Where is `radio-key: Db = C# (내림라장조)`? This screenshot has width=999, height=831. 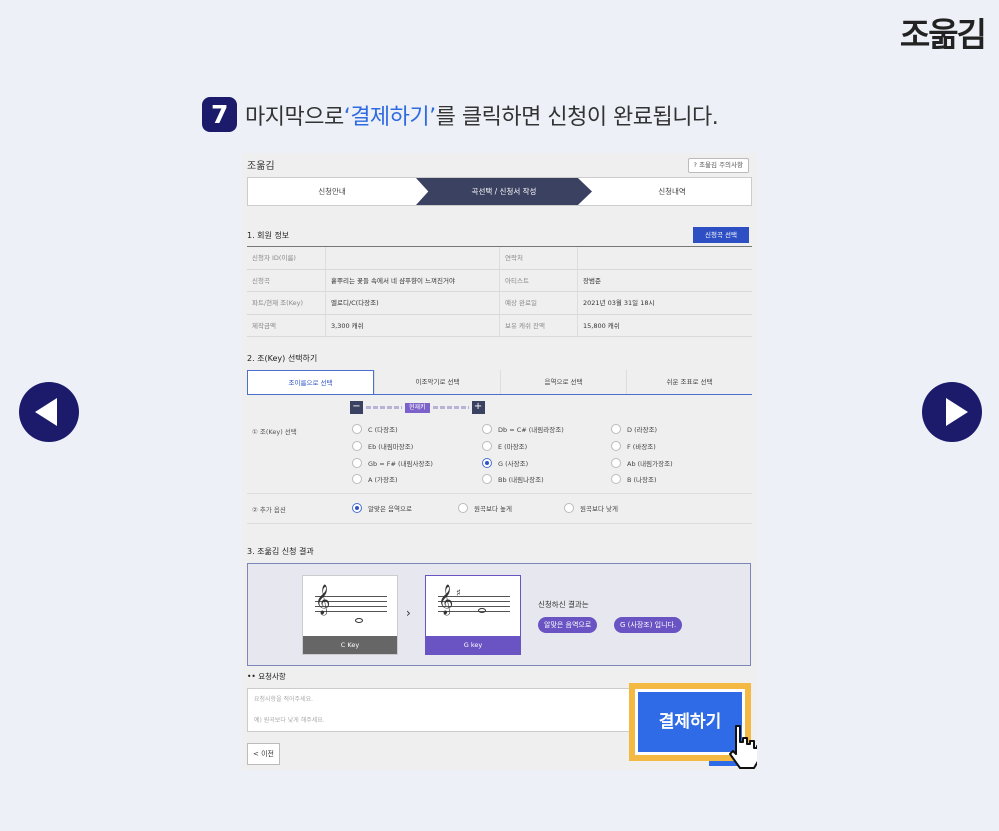 radio-key: Db = C# (내림라장조) is located at coordinates (523, 429).